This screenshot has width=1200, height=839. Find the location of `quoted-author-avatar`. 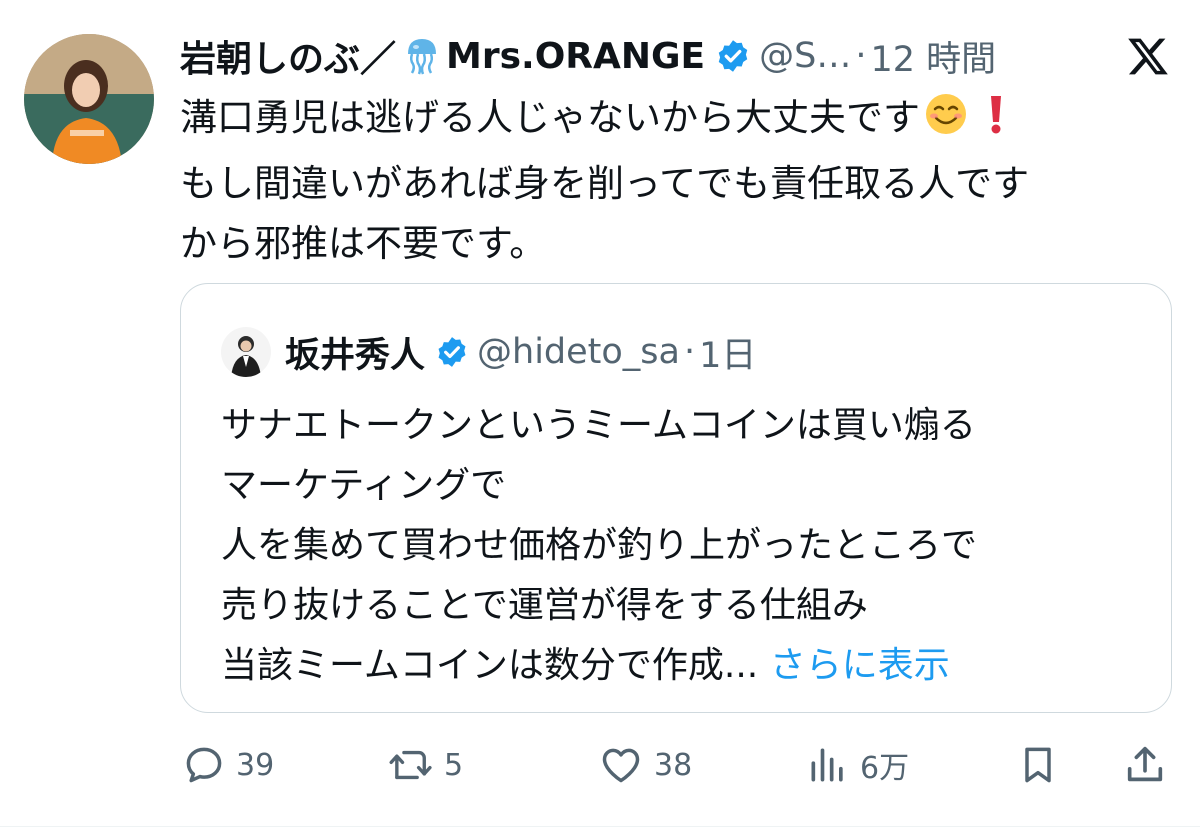

quoted-author-avatar is located at coordinates (246, 352).